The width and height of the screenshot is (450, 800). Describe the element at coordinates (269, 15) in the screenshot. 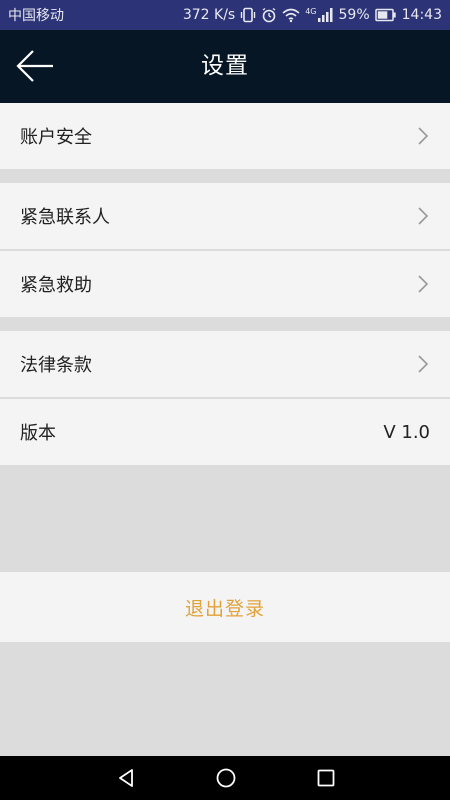

I see `alarm-icon` at that location.